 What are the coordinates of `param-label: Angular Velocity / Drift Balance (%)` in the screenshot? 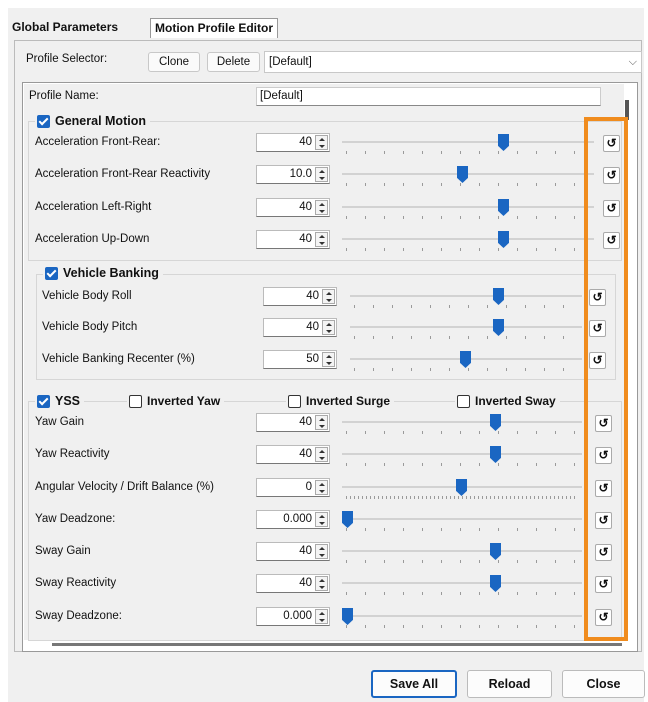 It's located at (124, 487).